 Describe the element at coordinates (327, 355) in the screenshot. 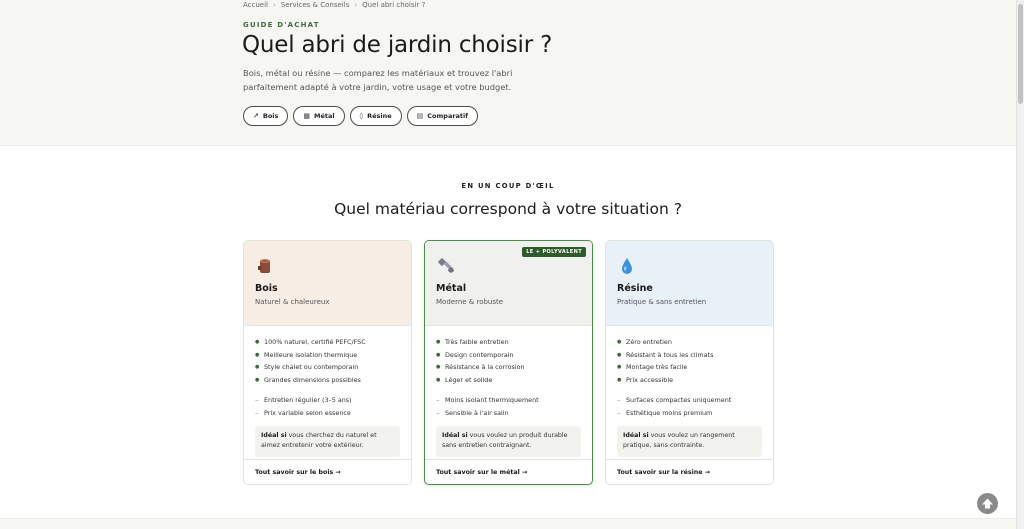

I see `pro-item: ● Meilleure isolation thermique` at that location.